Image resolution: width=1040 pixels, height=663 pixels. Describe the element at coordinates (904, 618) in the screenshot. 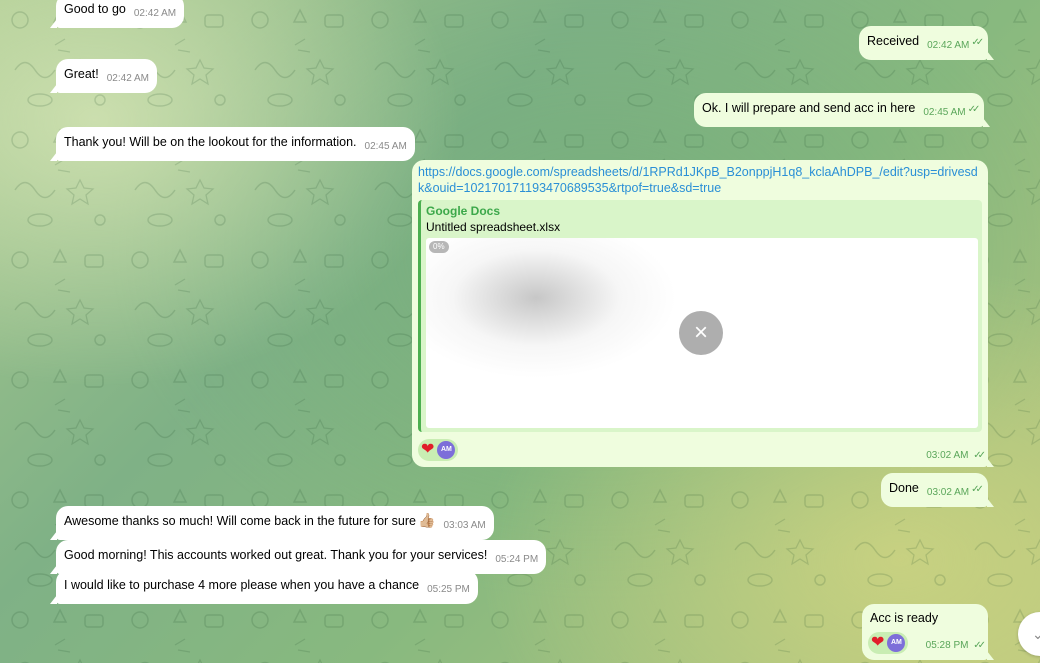

I see `message-text: Acc is ready` at that location.